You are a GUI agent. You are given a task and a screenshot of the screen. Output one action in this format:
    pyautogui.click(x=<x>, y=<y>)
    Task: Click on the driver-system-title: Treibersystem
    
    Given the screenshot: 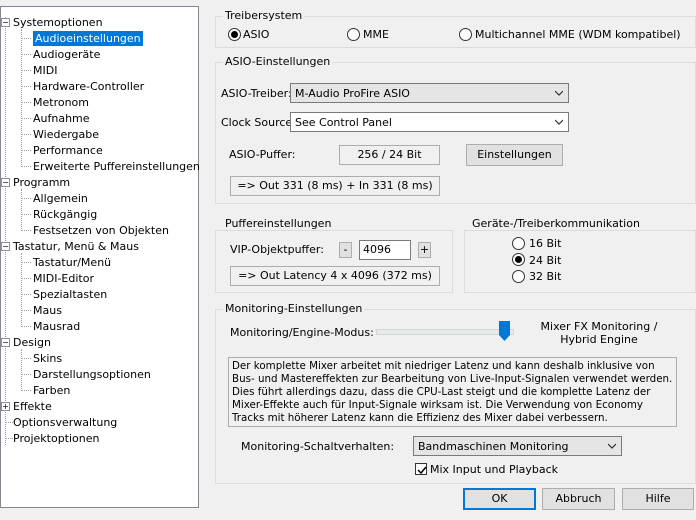 What is the action you would take?
    pyautogui.click(x=264, y=15)
    